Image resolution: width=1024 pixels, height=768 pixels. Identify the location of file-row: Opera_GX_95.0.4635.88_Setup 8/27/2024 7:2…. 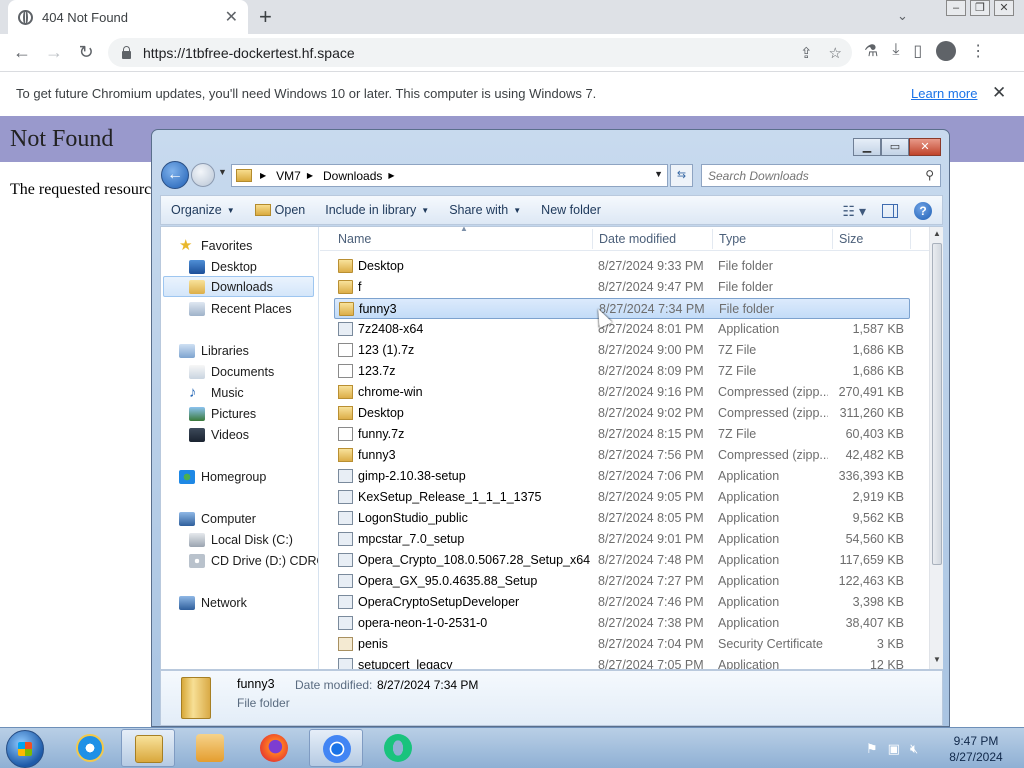
(622, 581).